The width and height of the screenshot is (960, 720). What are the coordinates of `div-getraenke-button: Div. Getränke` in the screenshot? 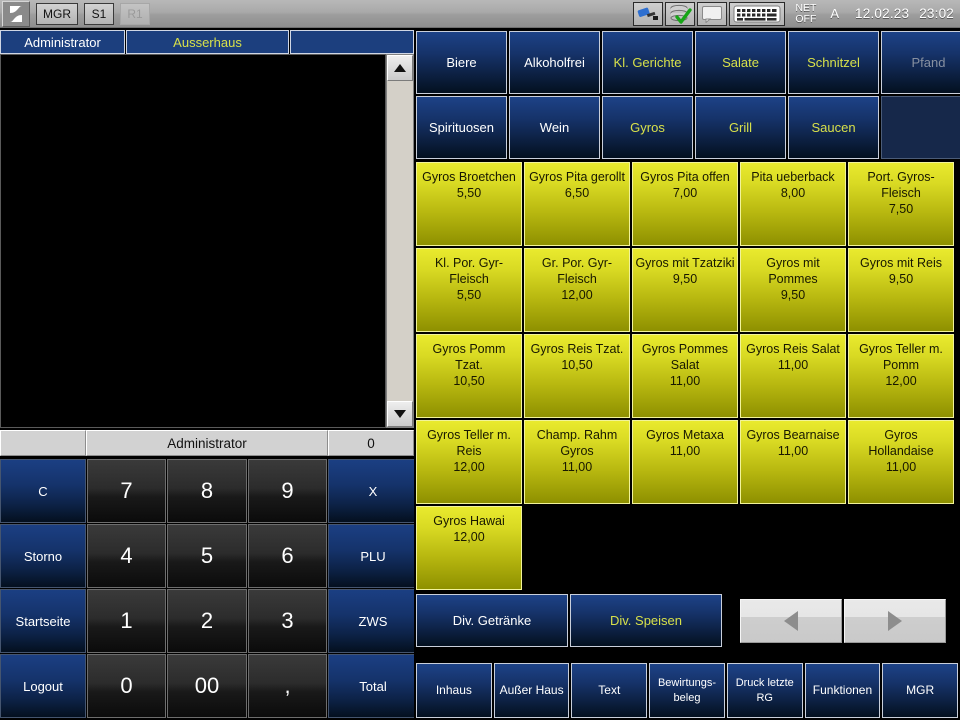 It's located at (492, 620).